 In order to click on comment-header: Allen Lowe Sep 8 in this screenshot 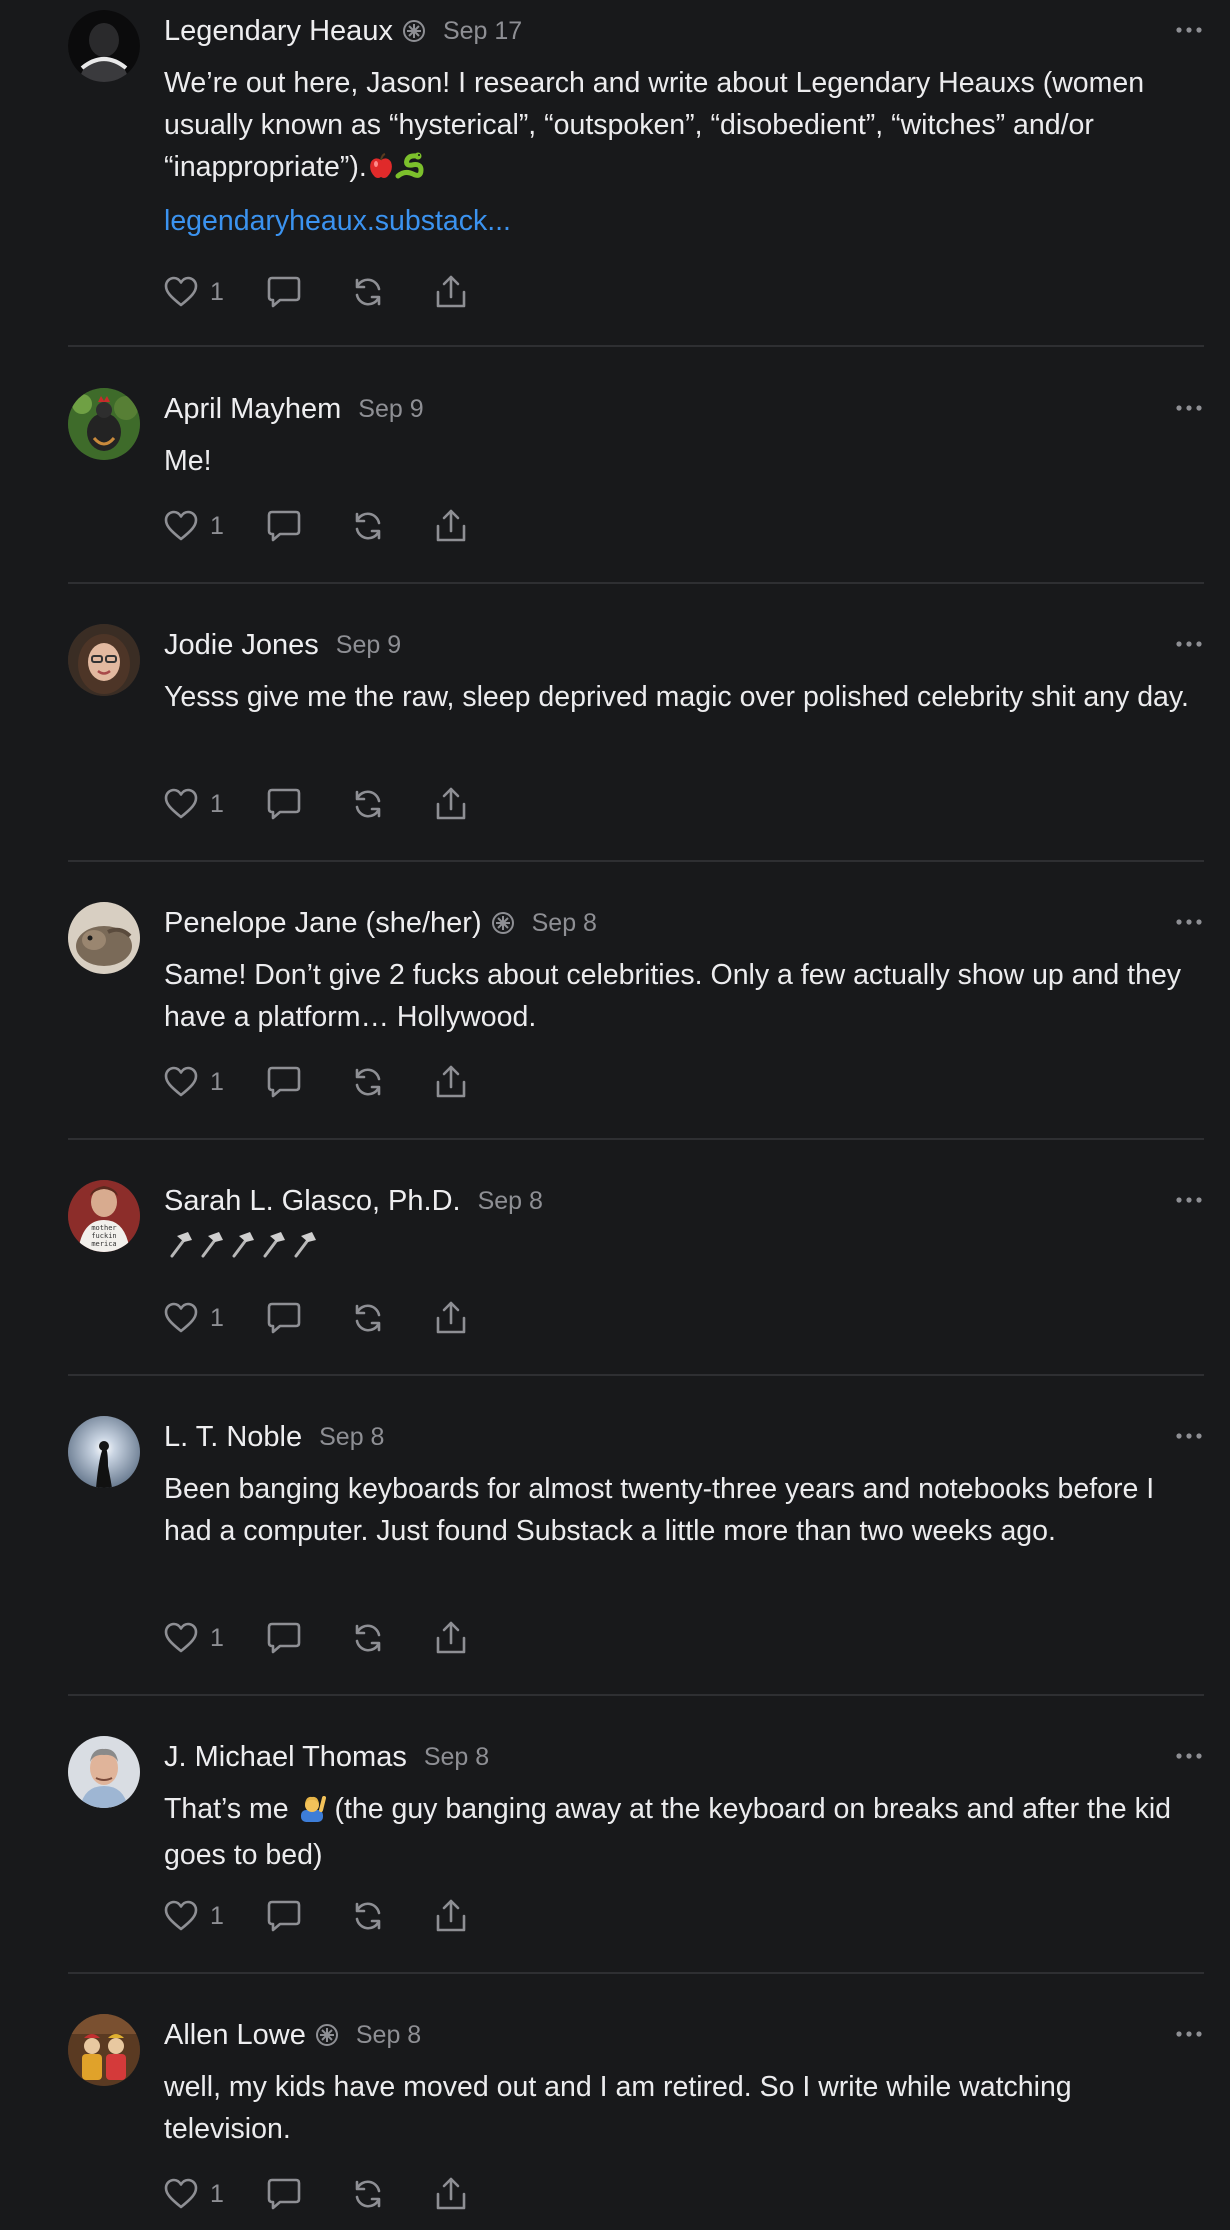, I will do `click(292, 2035)`.